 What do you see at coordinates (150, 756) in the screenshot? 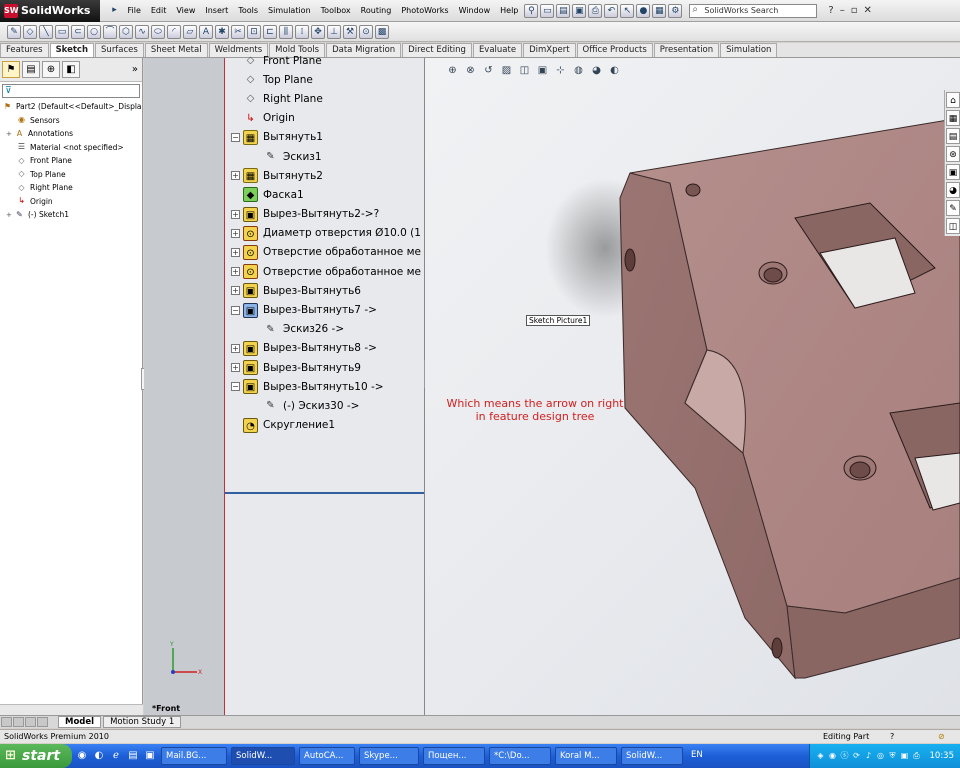
I see `explorer-quicklaunch-icon: ▣` at bounding box center [150, 756].